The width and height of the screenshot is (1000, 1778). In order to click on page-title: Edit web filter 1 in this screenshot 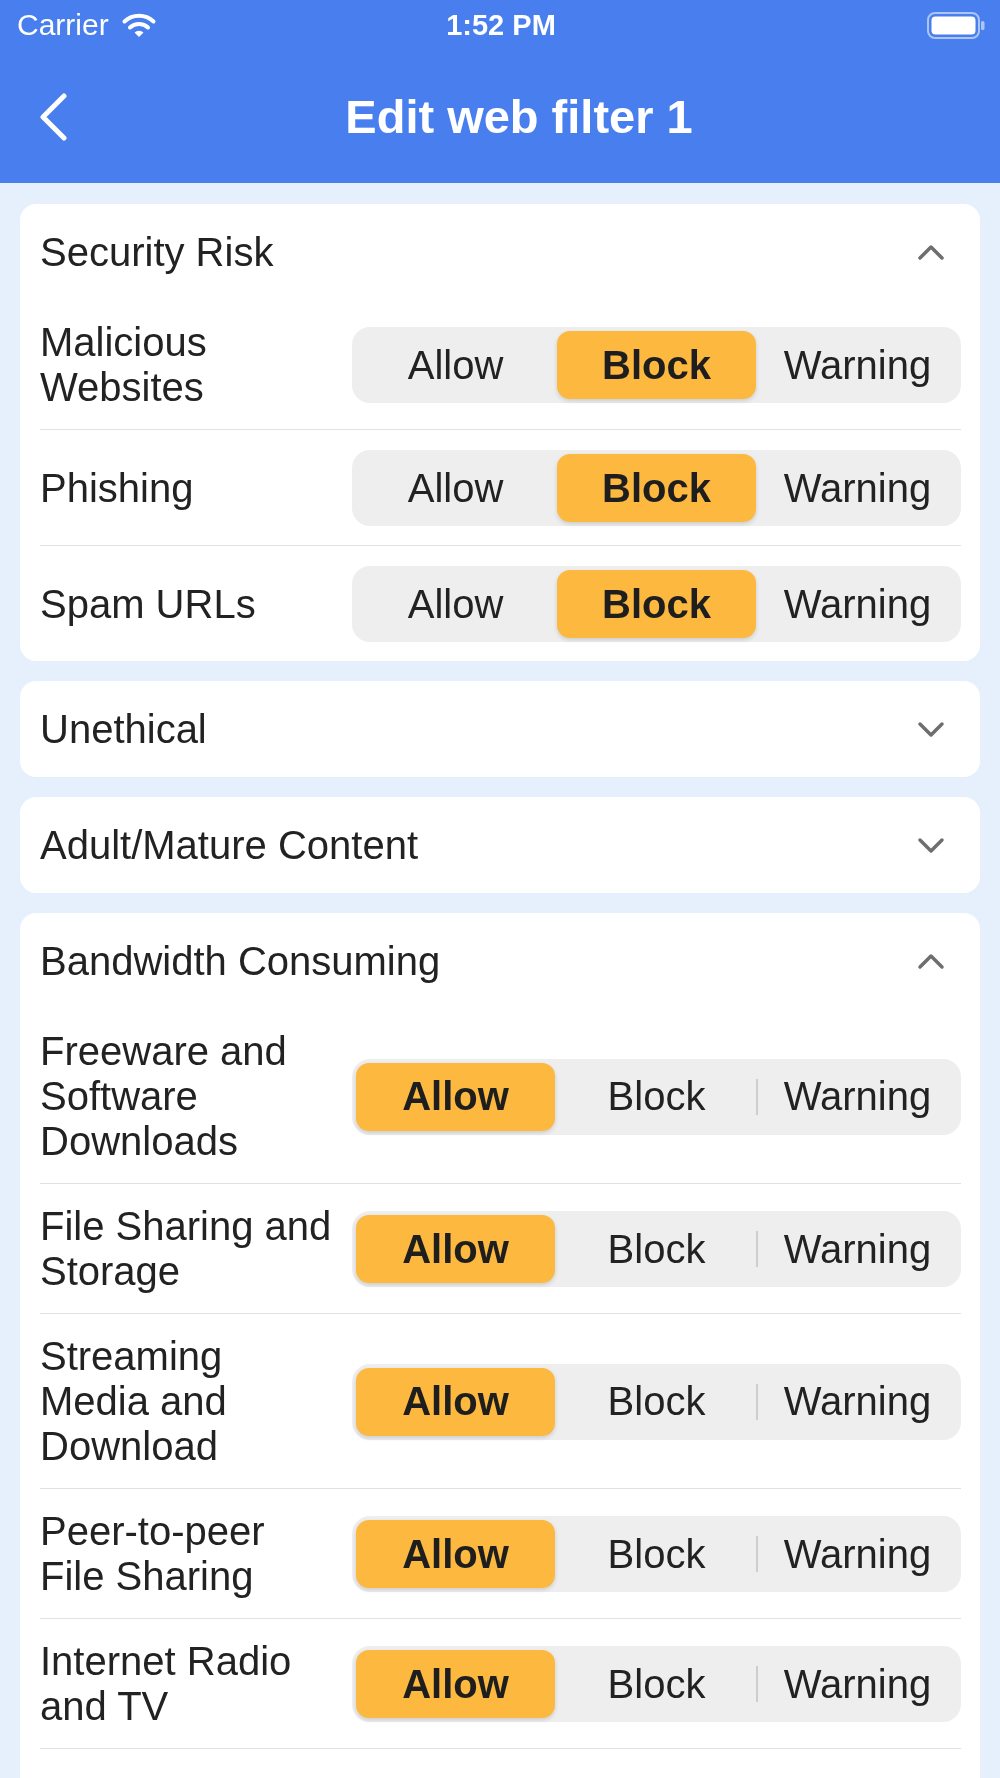, I will do `click(519, 116)`.